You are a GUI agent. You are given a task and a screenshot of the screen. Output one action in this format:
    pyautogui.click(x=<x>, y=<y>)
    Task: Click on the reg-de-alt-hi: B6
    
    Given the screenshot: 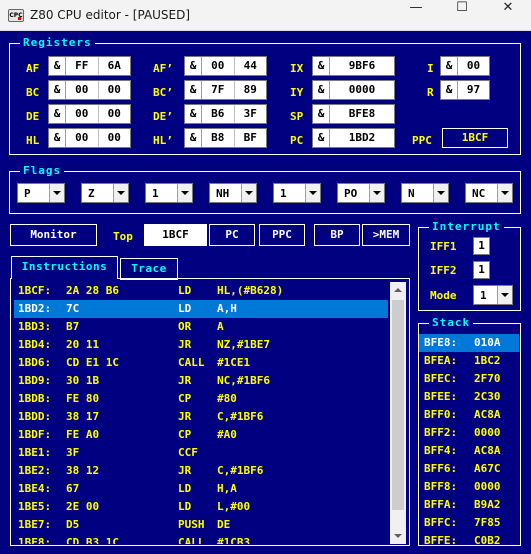 What is the action you would take?
    pyautogui.click(x=218, y=114)
    